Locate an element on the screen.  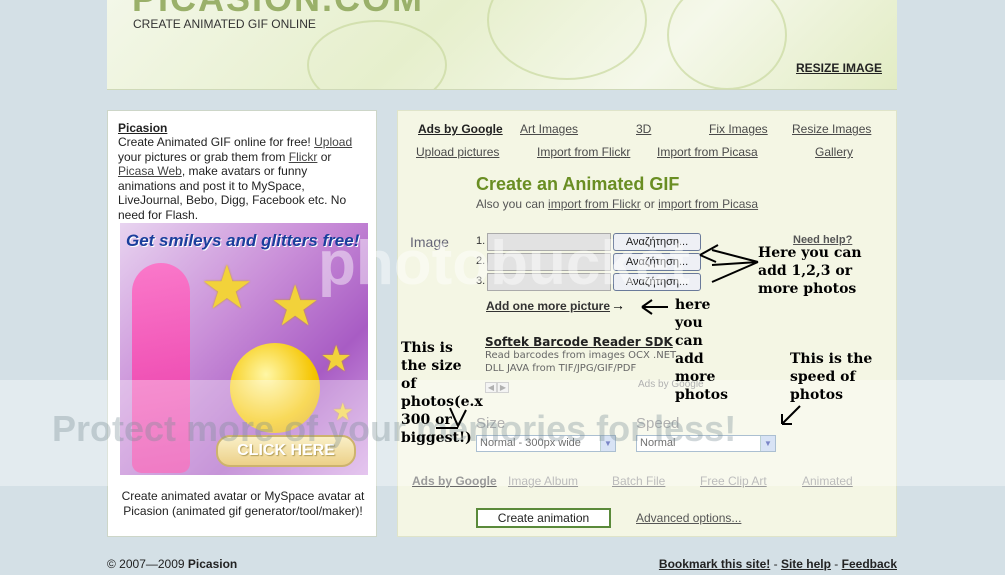
watermark-text: Protect more of your memories for less! is located at coordinates (394, 428).